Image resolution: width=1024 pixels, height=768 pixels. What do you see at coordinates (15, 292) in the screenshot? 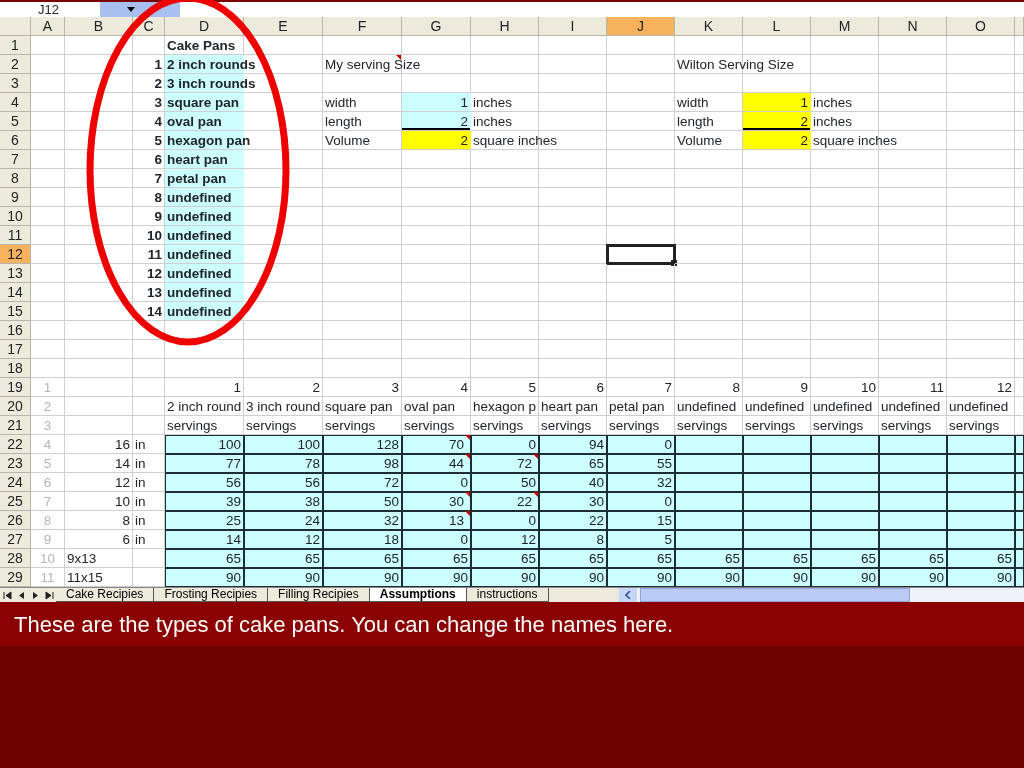
I see `row-header: 14` at bounding box center [15, 292].